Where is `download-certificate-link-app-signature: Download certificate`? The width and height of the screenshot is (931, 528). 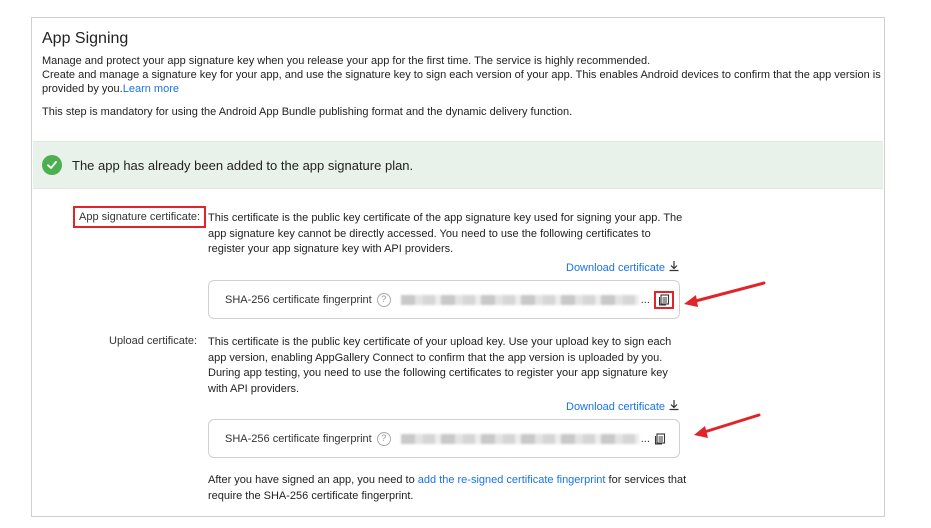
download-certificate-link-app-signature: Download certificate is located at coordinates (623, 267).